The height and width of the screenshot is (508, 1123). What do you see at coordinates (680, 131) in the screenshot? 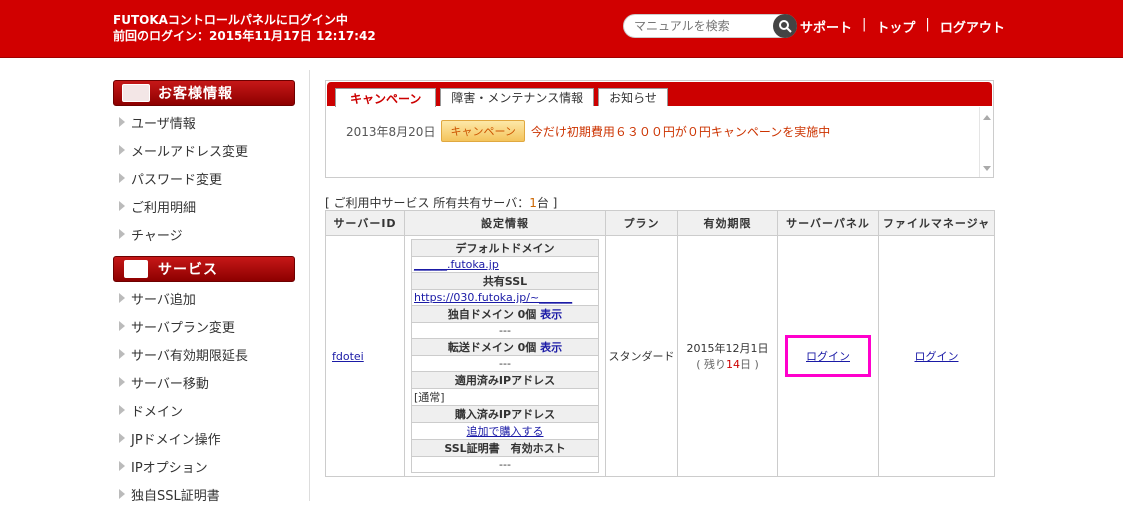
I see `campaign-text: 今だけ初期費用６３００円が０円キャンペーンを実施中` at bounding box center [680, 131].